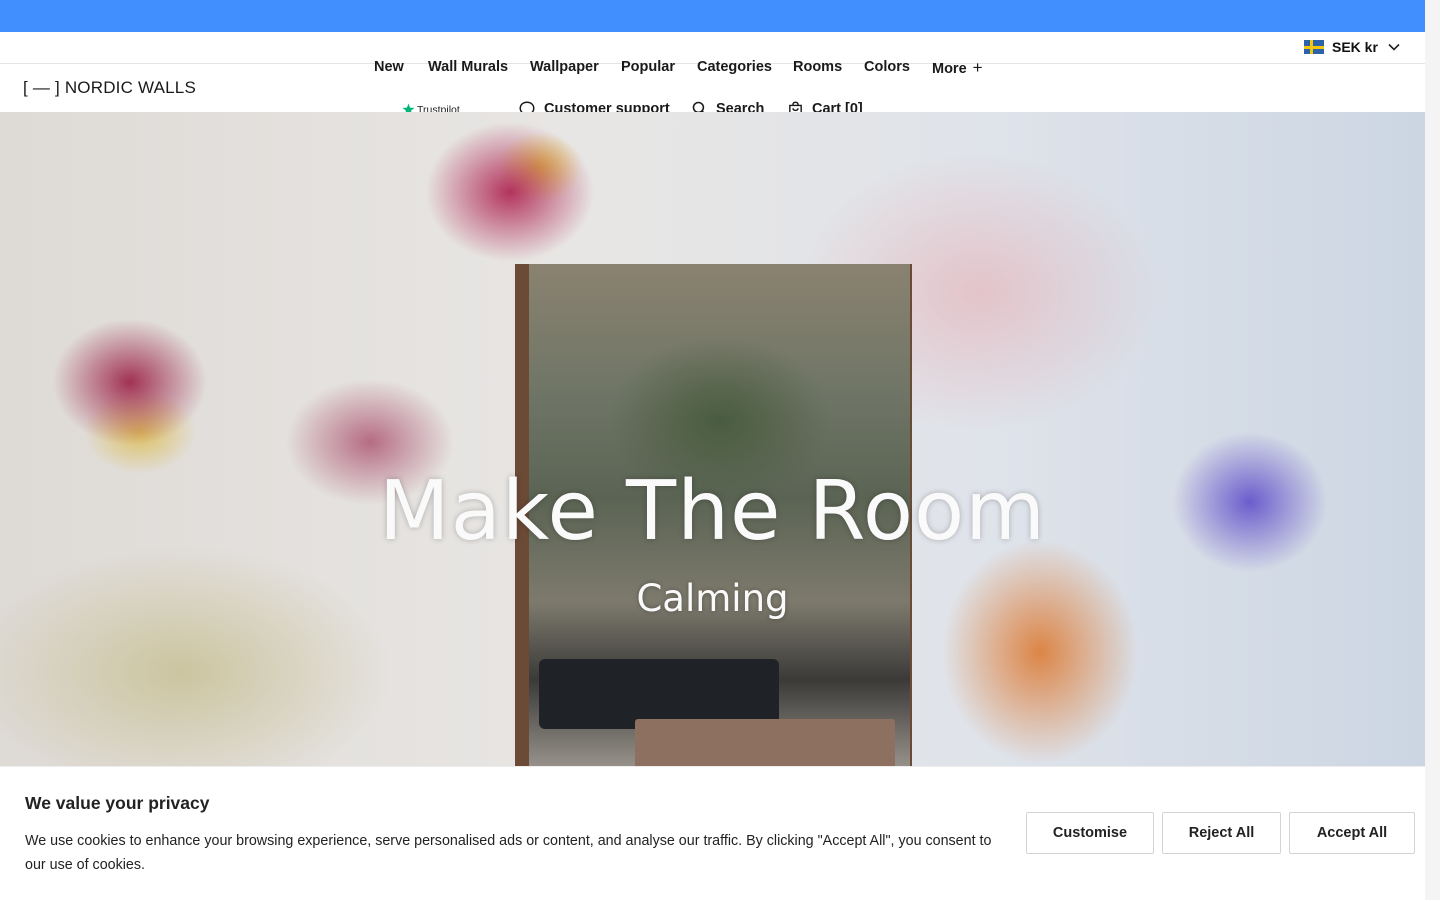 The height and width of the screenshot is (901, 1440). I want to click on accept-all-button: Accept All, so click(1352, 833).